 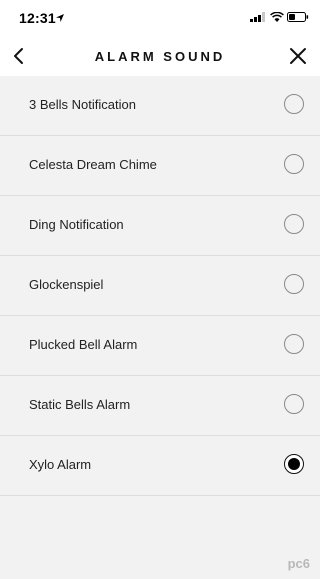 What do you see at coordinates (294, 464) in the screenshot?
I see `radio-button-selected` at bounding box center [294, 464].